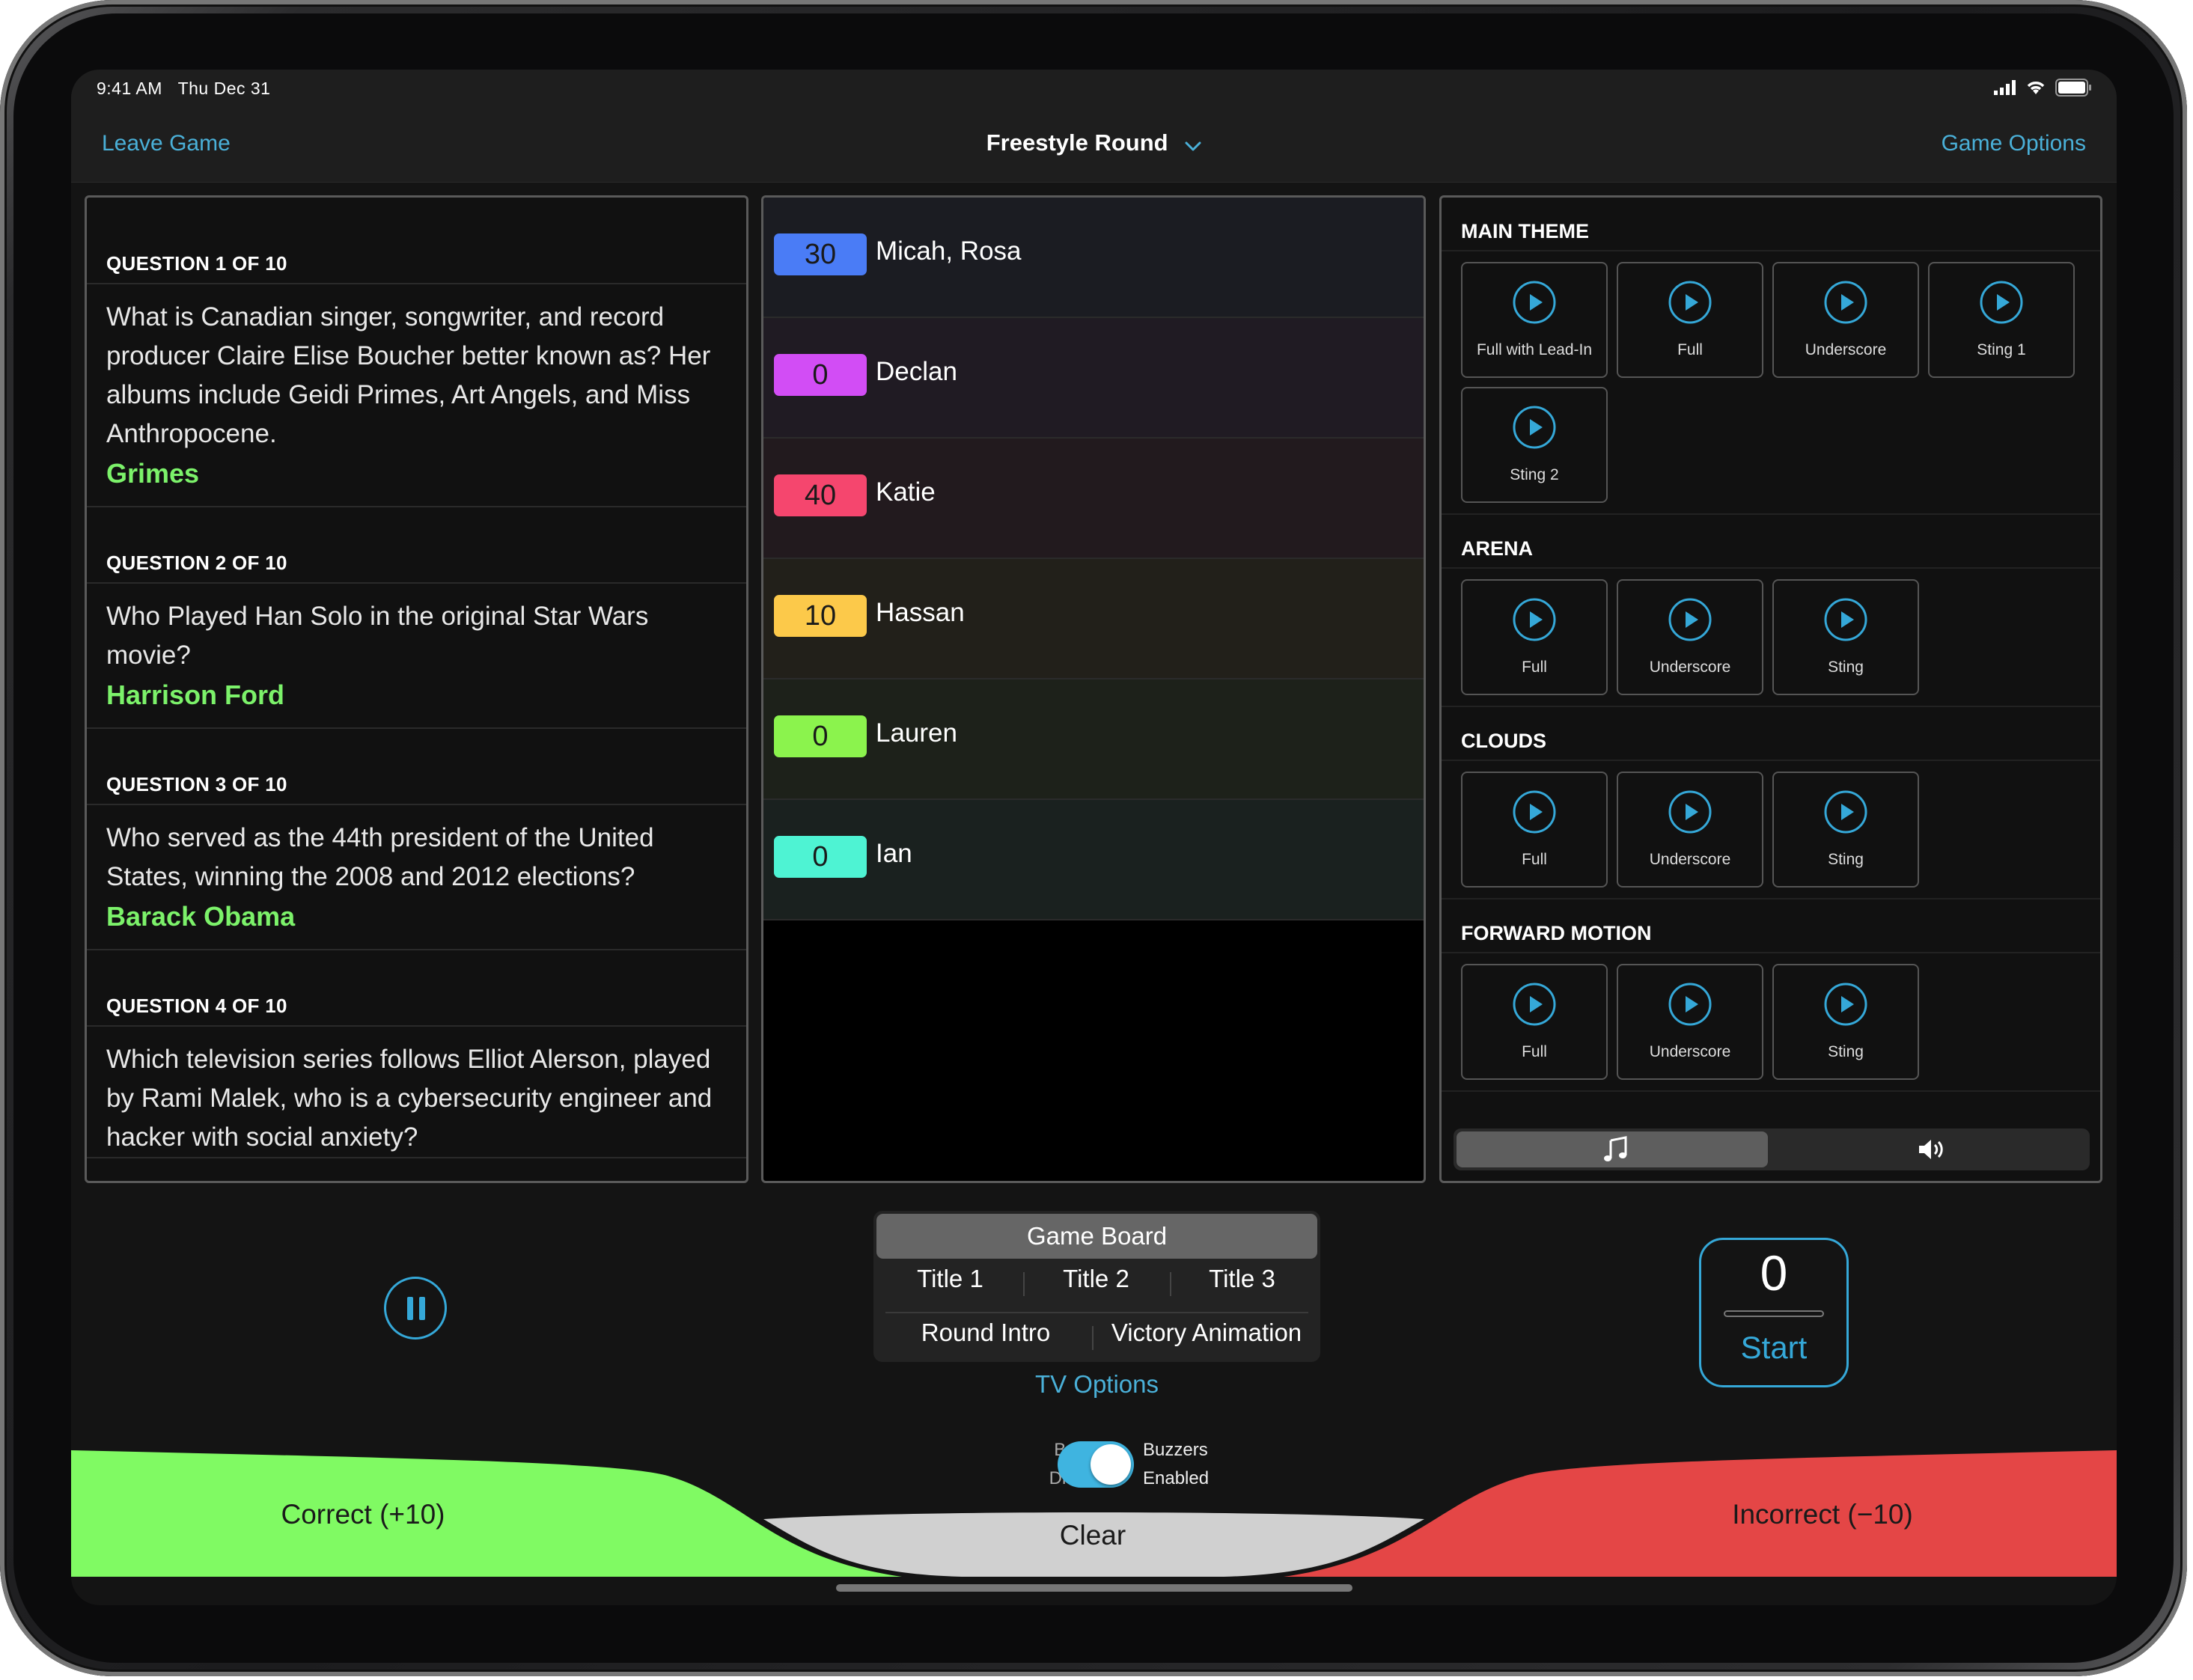 This screenshot has height=1680, width=2193. What do you see at coordinates (1094, 1513) in the screenshot?
I see `answer-action-shapes` at bounding box center [1094, 1513].